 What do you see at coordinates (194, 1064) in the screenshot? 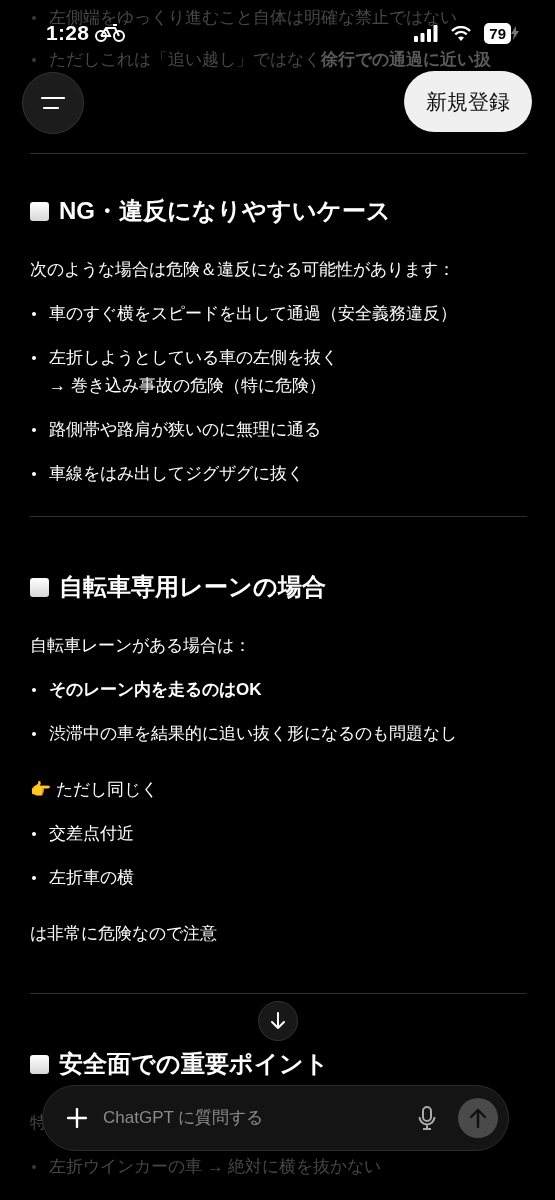
I see `section-heading: 安全面での重要ポイント` at bounding box center [194, 1064].